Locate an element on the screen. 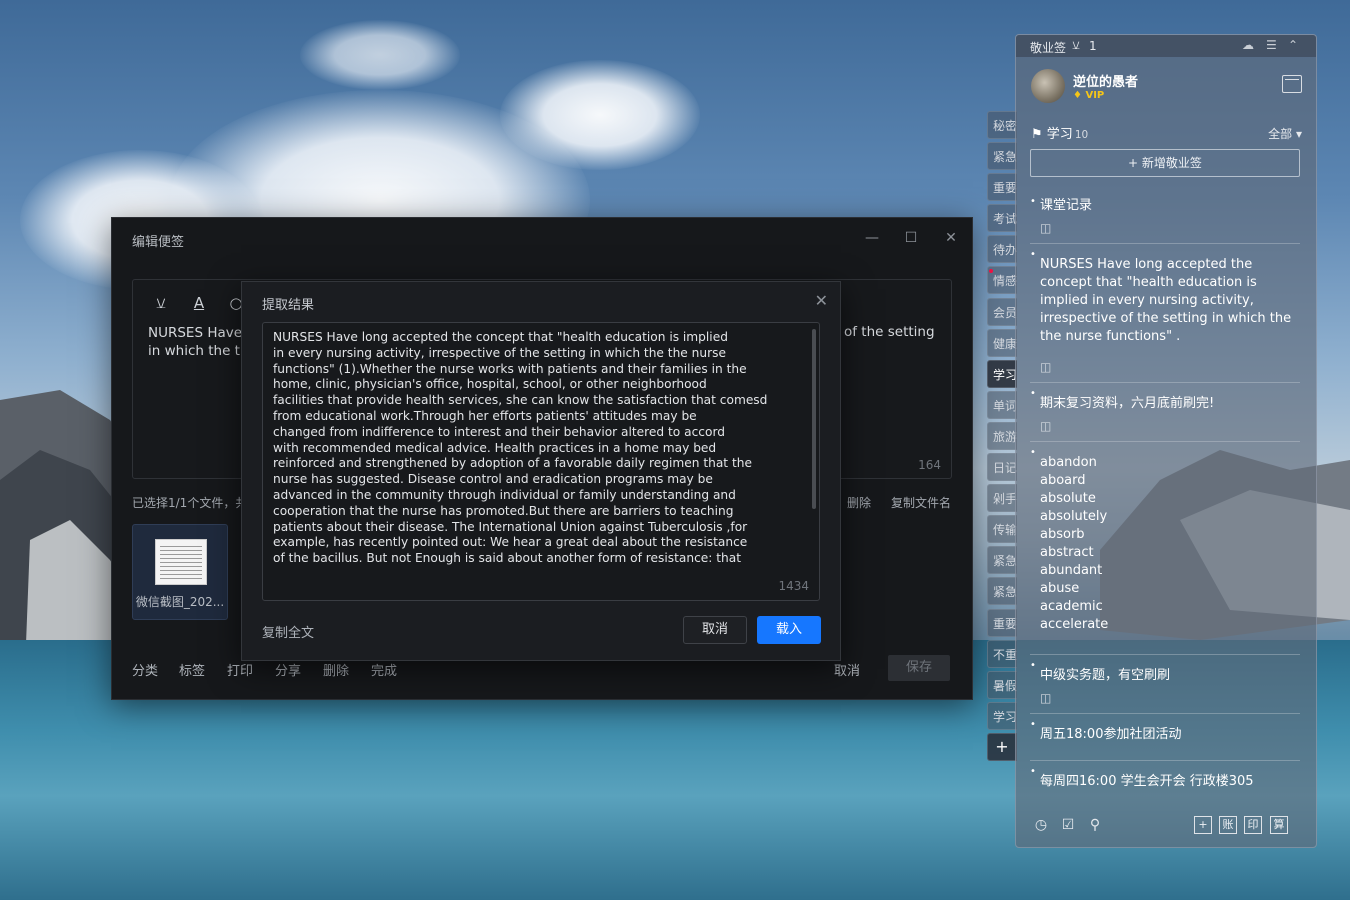 The width and height of the screenshot is (1350, 900). tab-study-2: 学习 is located at coordinates (1002, 715).